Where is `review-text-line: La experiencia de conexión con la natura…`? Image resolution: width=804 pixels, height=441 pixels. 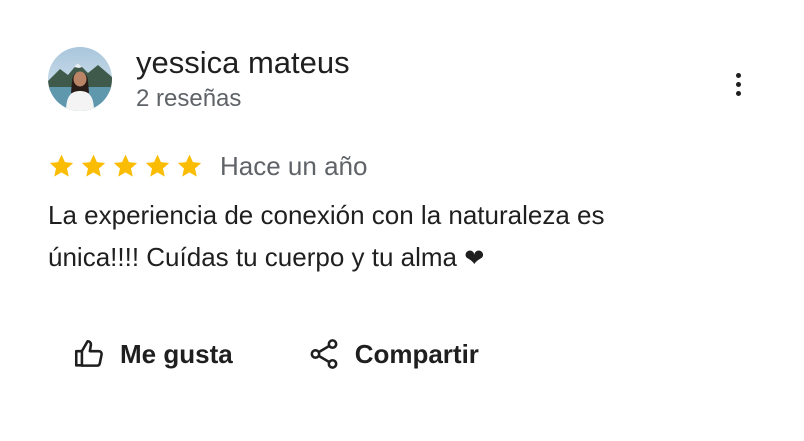
review-text-line: La experiencia de conexión con la natura… is located at coordinates (326, 215).